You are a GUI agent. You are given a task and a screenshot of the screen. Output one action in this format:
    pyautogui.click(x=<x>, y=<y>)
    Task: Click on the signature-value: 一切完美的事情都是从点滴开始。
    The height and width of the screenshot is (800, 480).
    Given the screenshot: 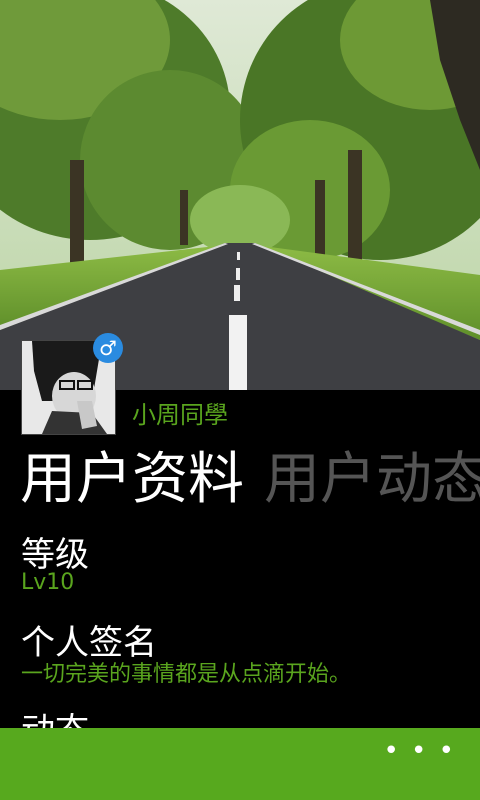 What is the action you would take?
    pyautogui.click(x=186, y=674)
    